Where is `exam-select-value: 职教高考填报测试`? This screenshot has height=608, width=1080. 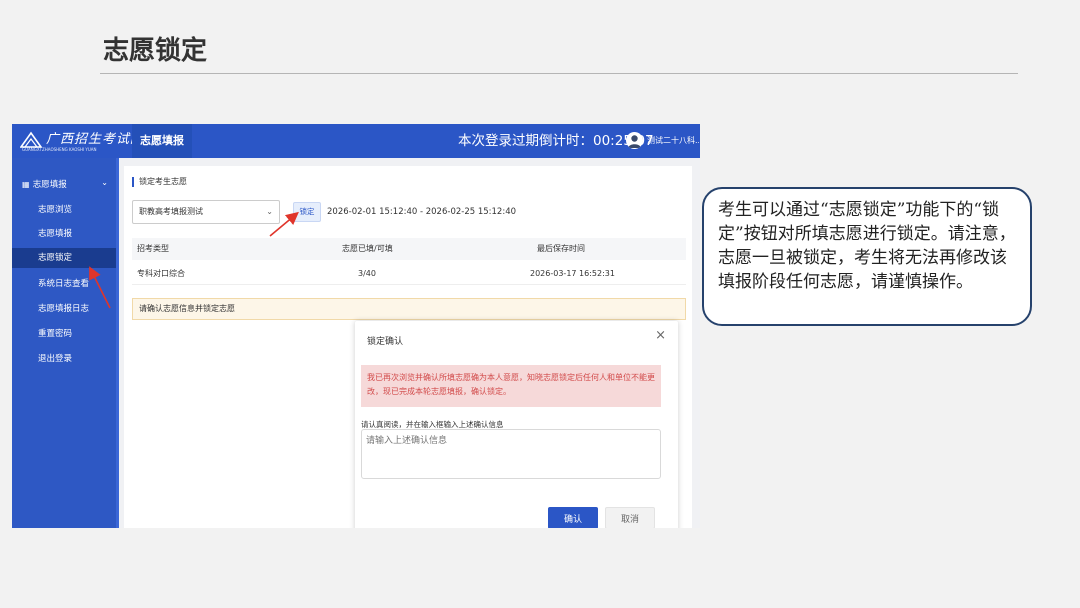 exam-select-value: 职教高考填报测试 is located at coordinates (171, 211).